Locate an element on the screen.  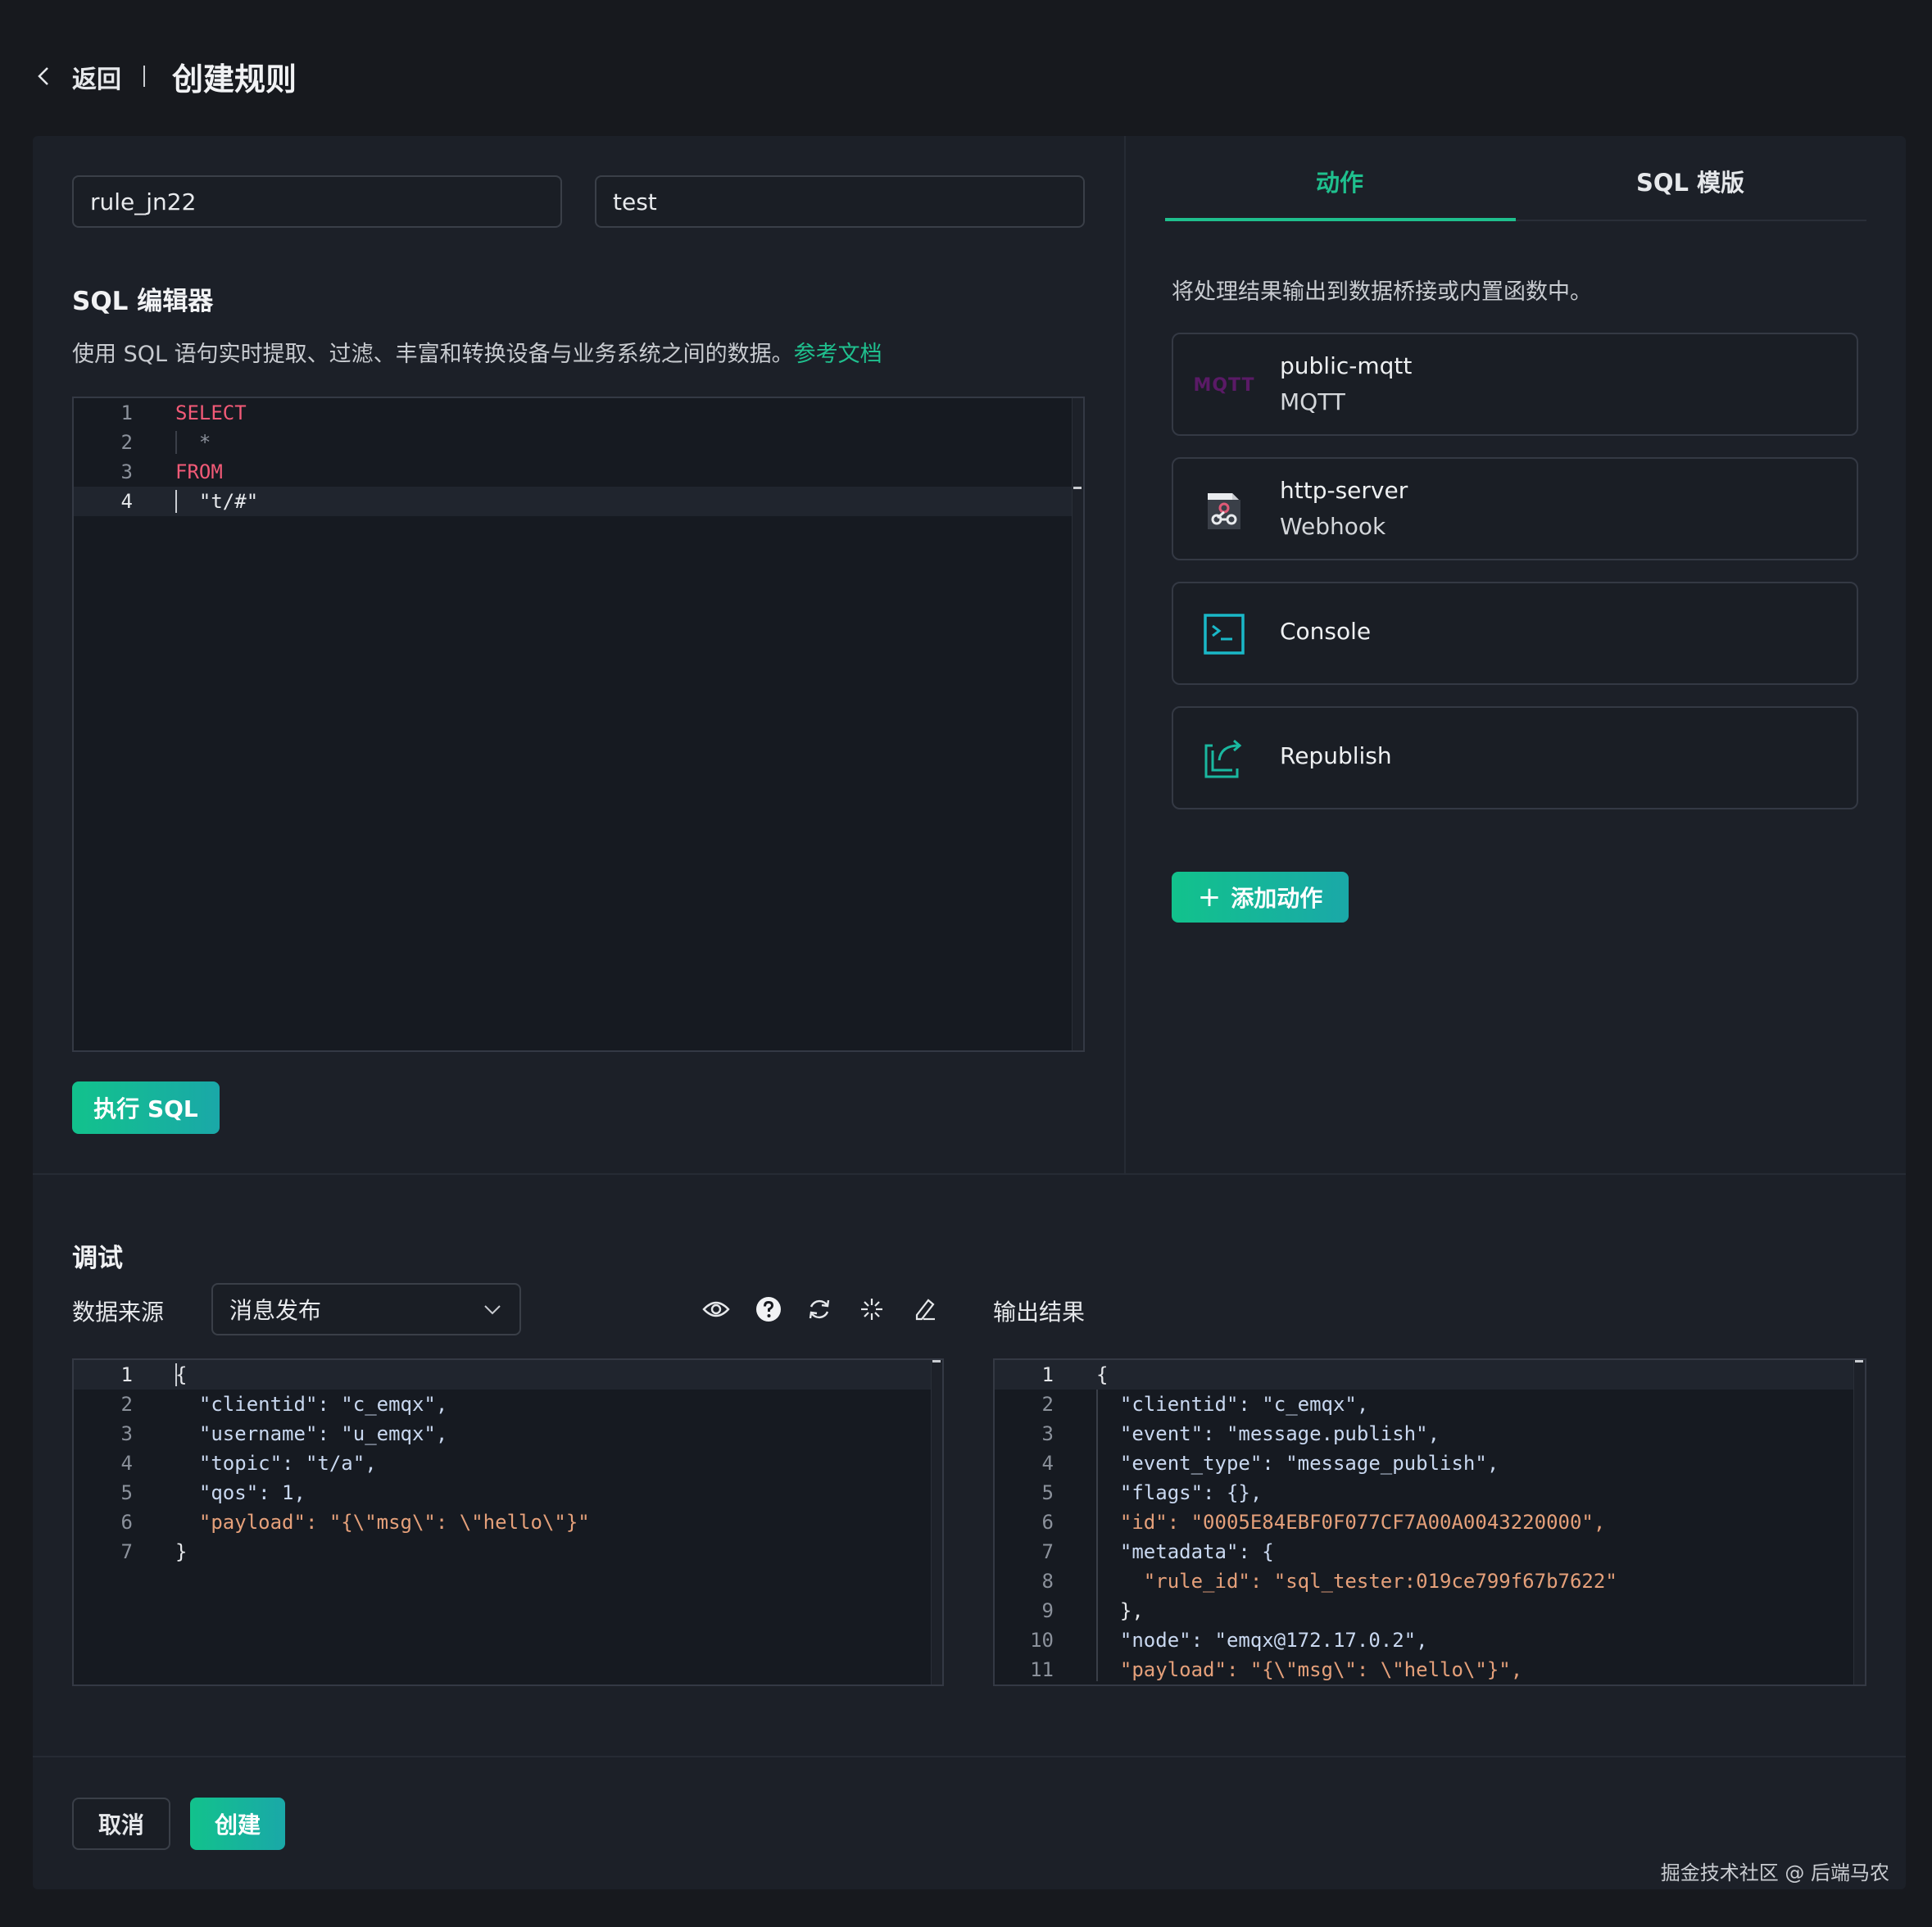
action-type: Webhook is located at coordinates (1333, 526).